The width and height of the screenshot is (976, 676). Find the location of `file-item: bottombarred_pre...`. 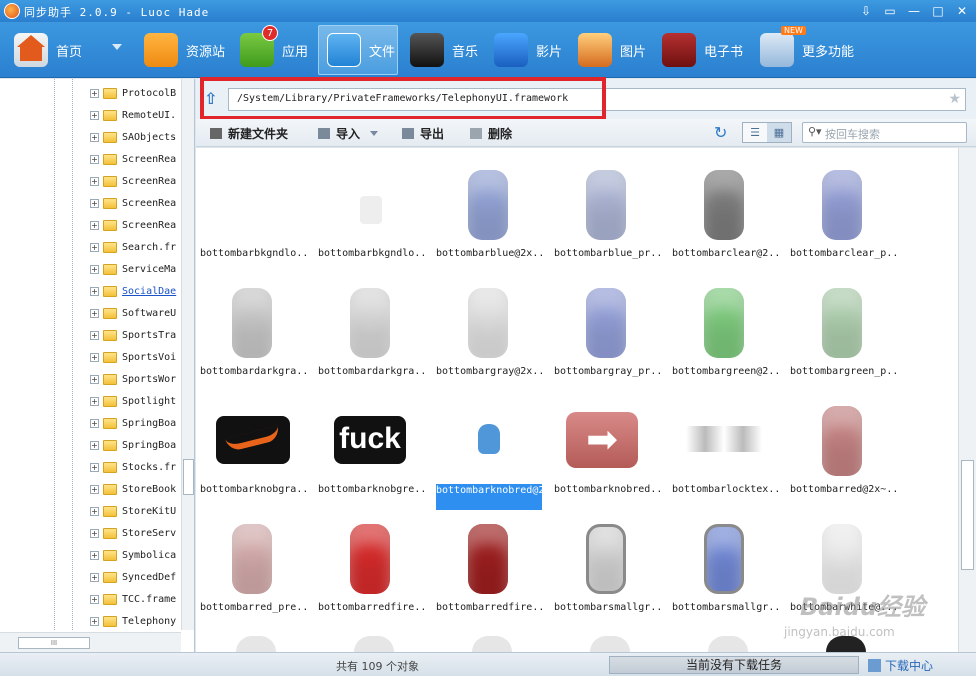

file-item: bottombarred_pre... is located at coordinates (252, 567).